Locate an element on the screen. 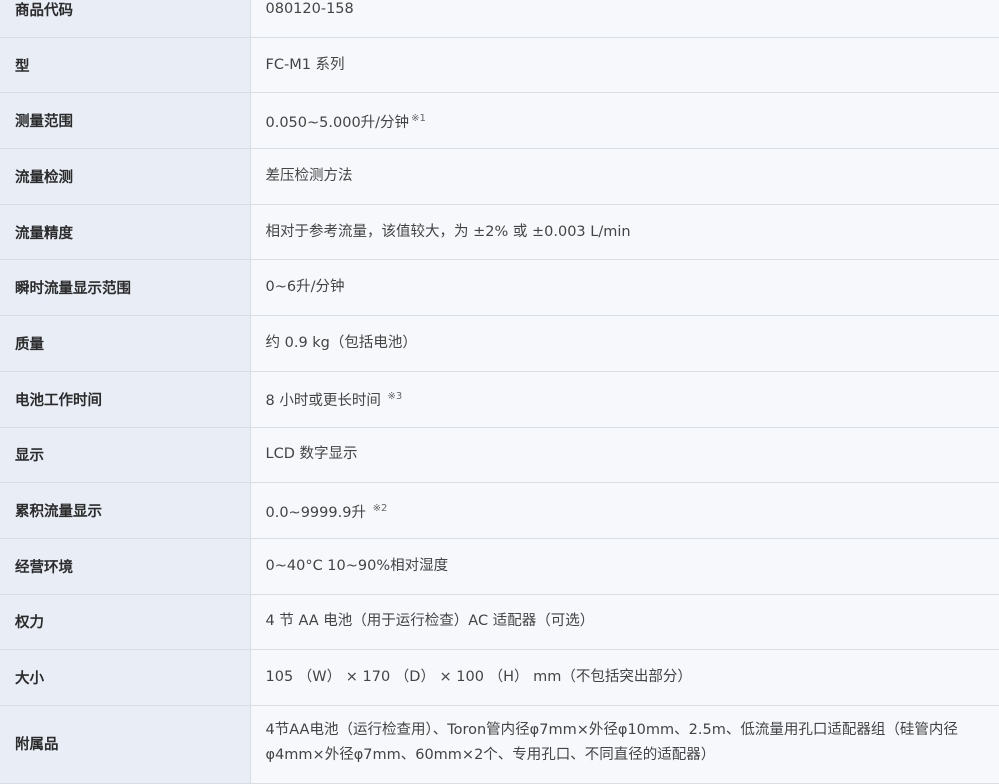 This screenshot has height=784, width=999. spec-value: 105 （W） × 170 （D） × 100 （H） mm（不包括突出部分） is located at coordinates (624, 677).